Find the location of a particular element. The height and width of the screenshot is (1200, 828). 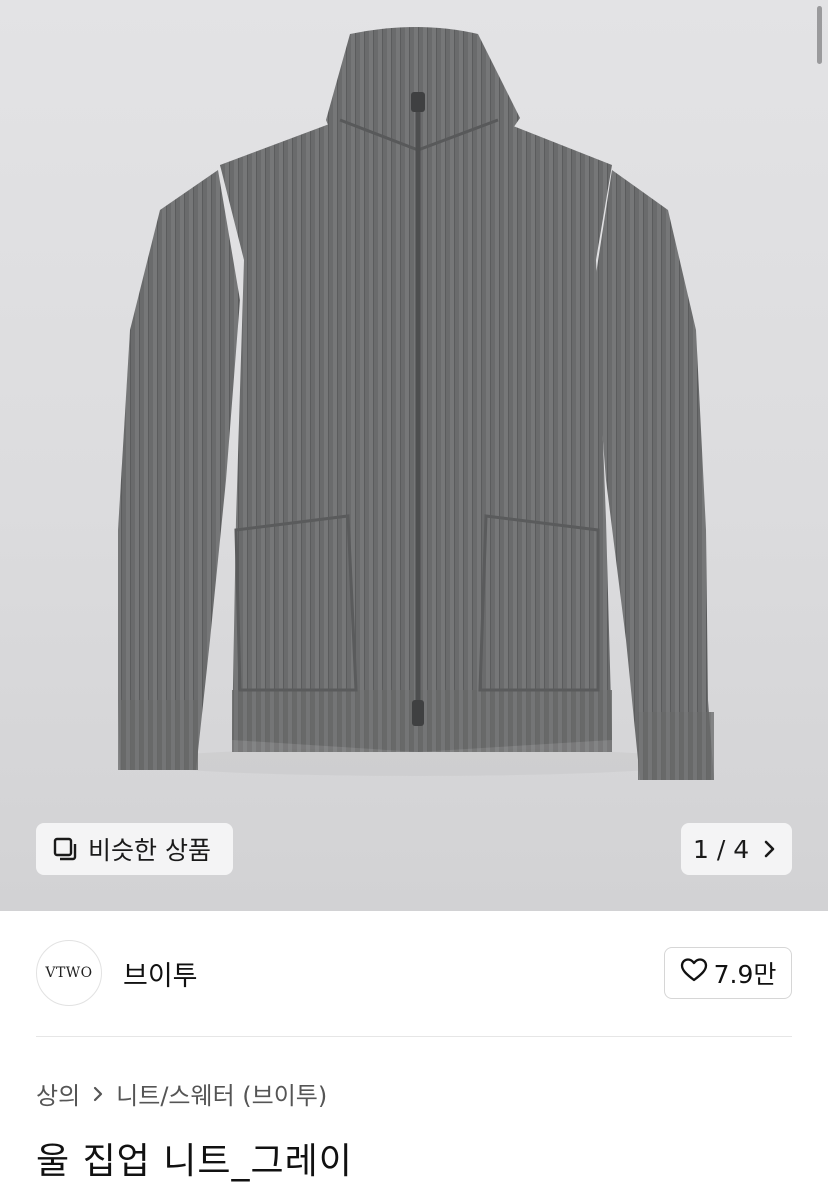

stack-icon is located at coordinates (65, 849).